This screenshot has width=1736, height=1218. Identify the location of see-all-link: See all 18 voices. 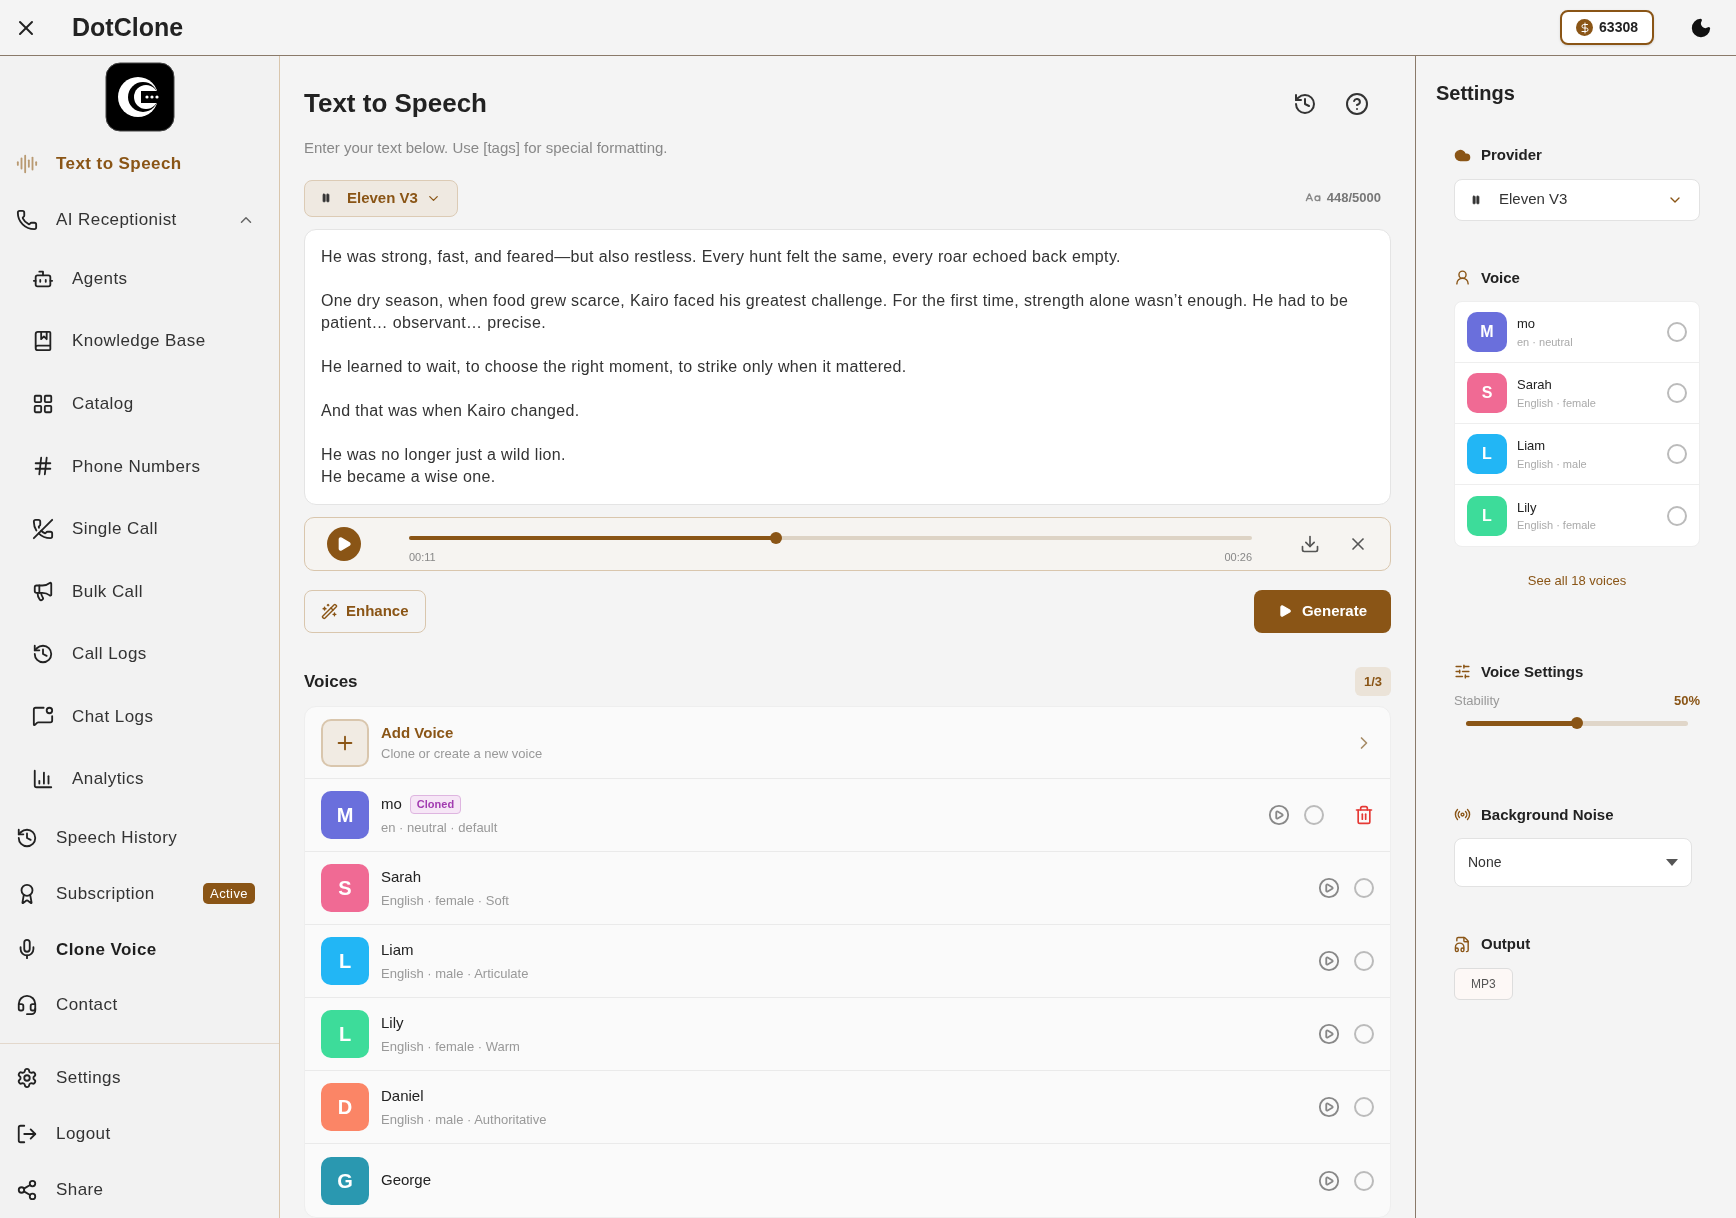
(1577, 581).